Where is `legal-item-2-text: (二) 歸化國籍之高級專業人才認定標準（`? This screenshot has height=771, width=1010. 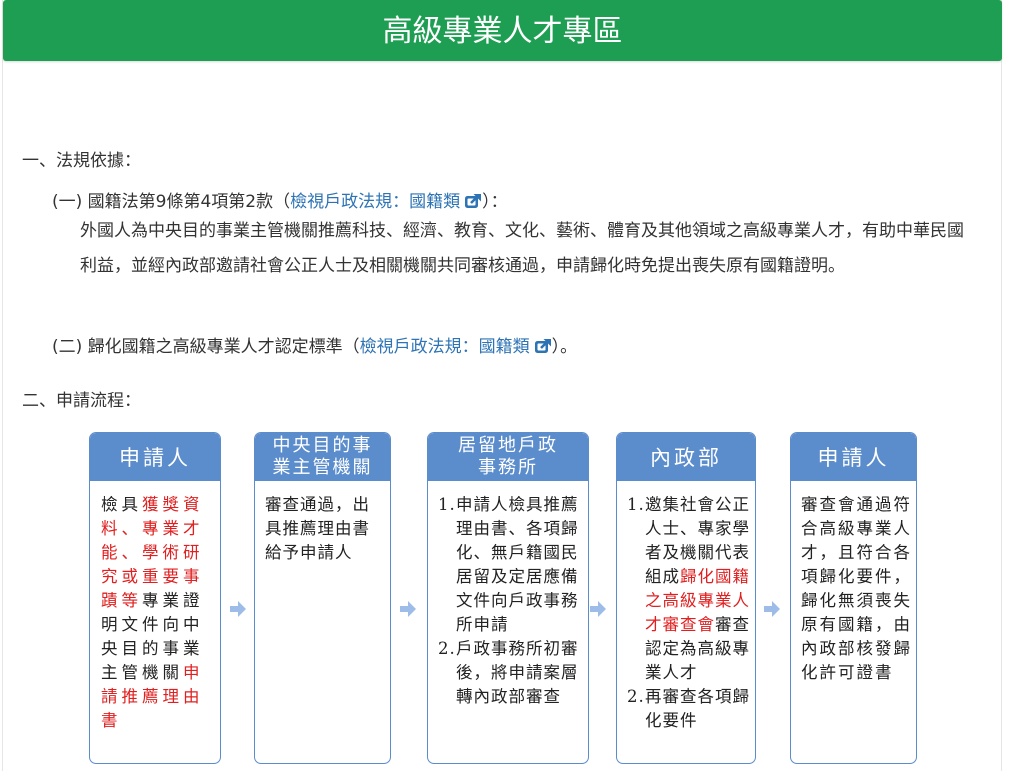
legal-item-2-text: (二) 歸化國籍之高級專業人才認定標準（ is located at coordinates (206, 347).